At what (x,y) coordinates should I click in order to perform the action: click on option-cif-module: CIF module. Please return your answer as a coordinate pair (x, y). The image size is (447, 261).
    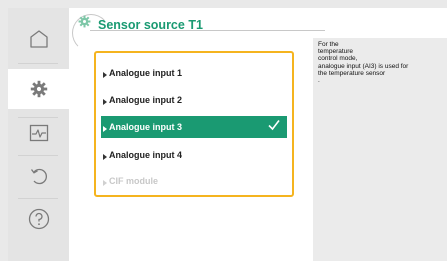
    Looking at the image, I should click on (194, 181).